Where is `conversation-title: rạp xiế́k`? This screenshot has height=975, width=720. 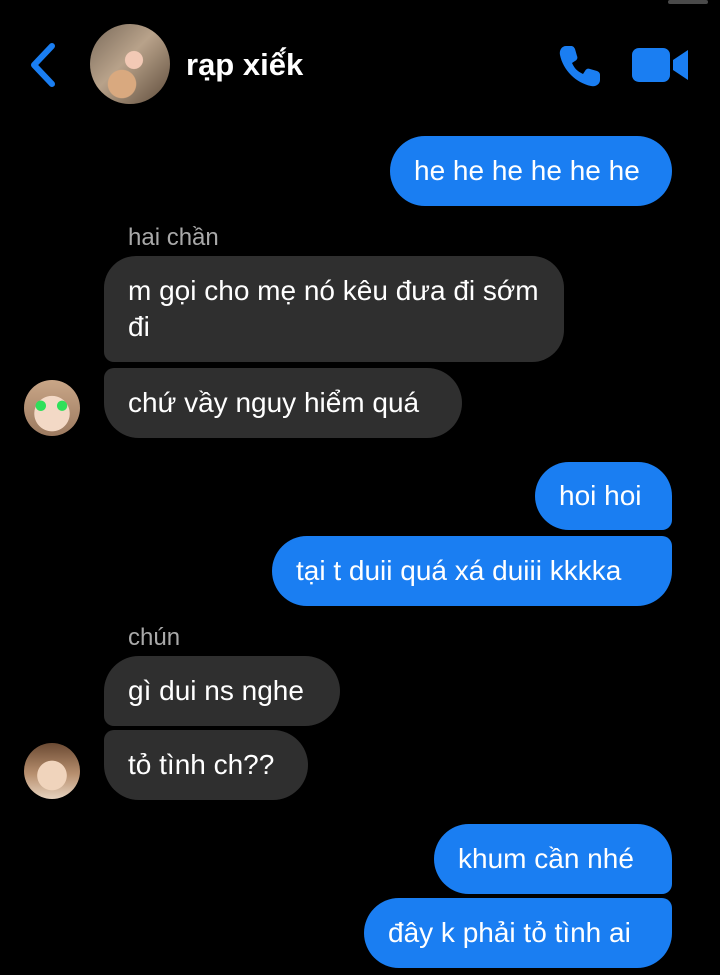
conversation-title: rạp xiế́k is located at coordinates (244, 65).